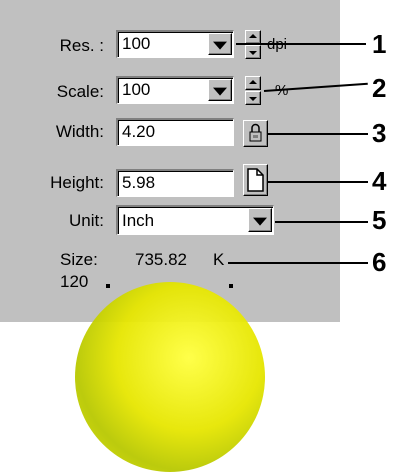 The height and width of the screenshot is (472, 397). What do you see at coordinates (86, 220) in the screenshot?
I see `unit-label: Unit:` at bounding box center [86, 220].